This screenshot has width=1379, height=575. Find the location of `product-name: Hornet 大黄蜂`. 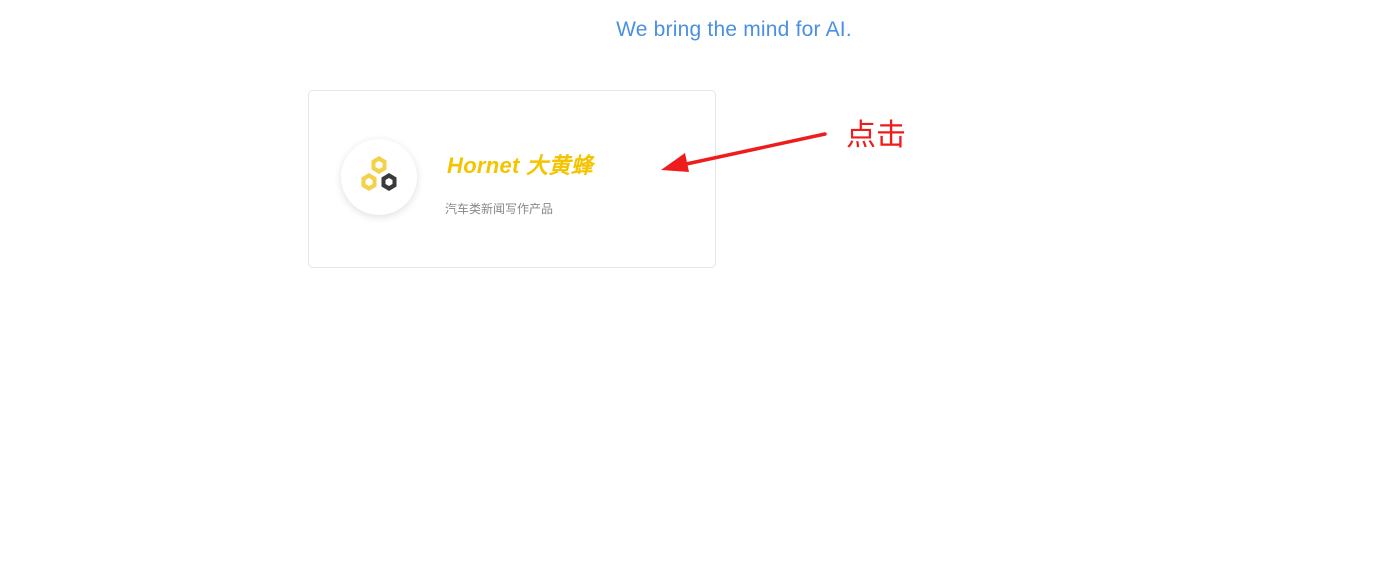

product-name: Hornet 大黄蜂 is located at coordinates (520, 165).